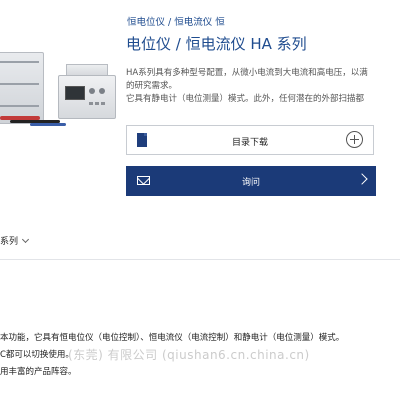 Image resolution: width=400 pixels, height=400 pixels. What do you see at coordinates (9, 242) in the screenshot?
I see `series-label: 系列` at bounding box center [9, 242].